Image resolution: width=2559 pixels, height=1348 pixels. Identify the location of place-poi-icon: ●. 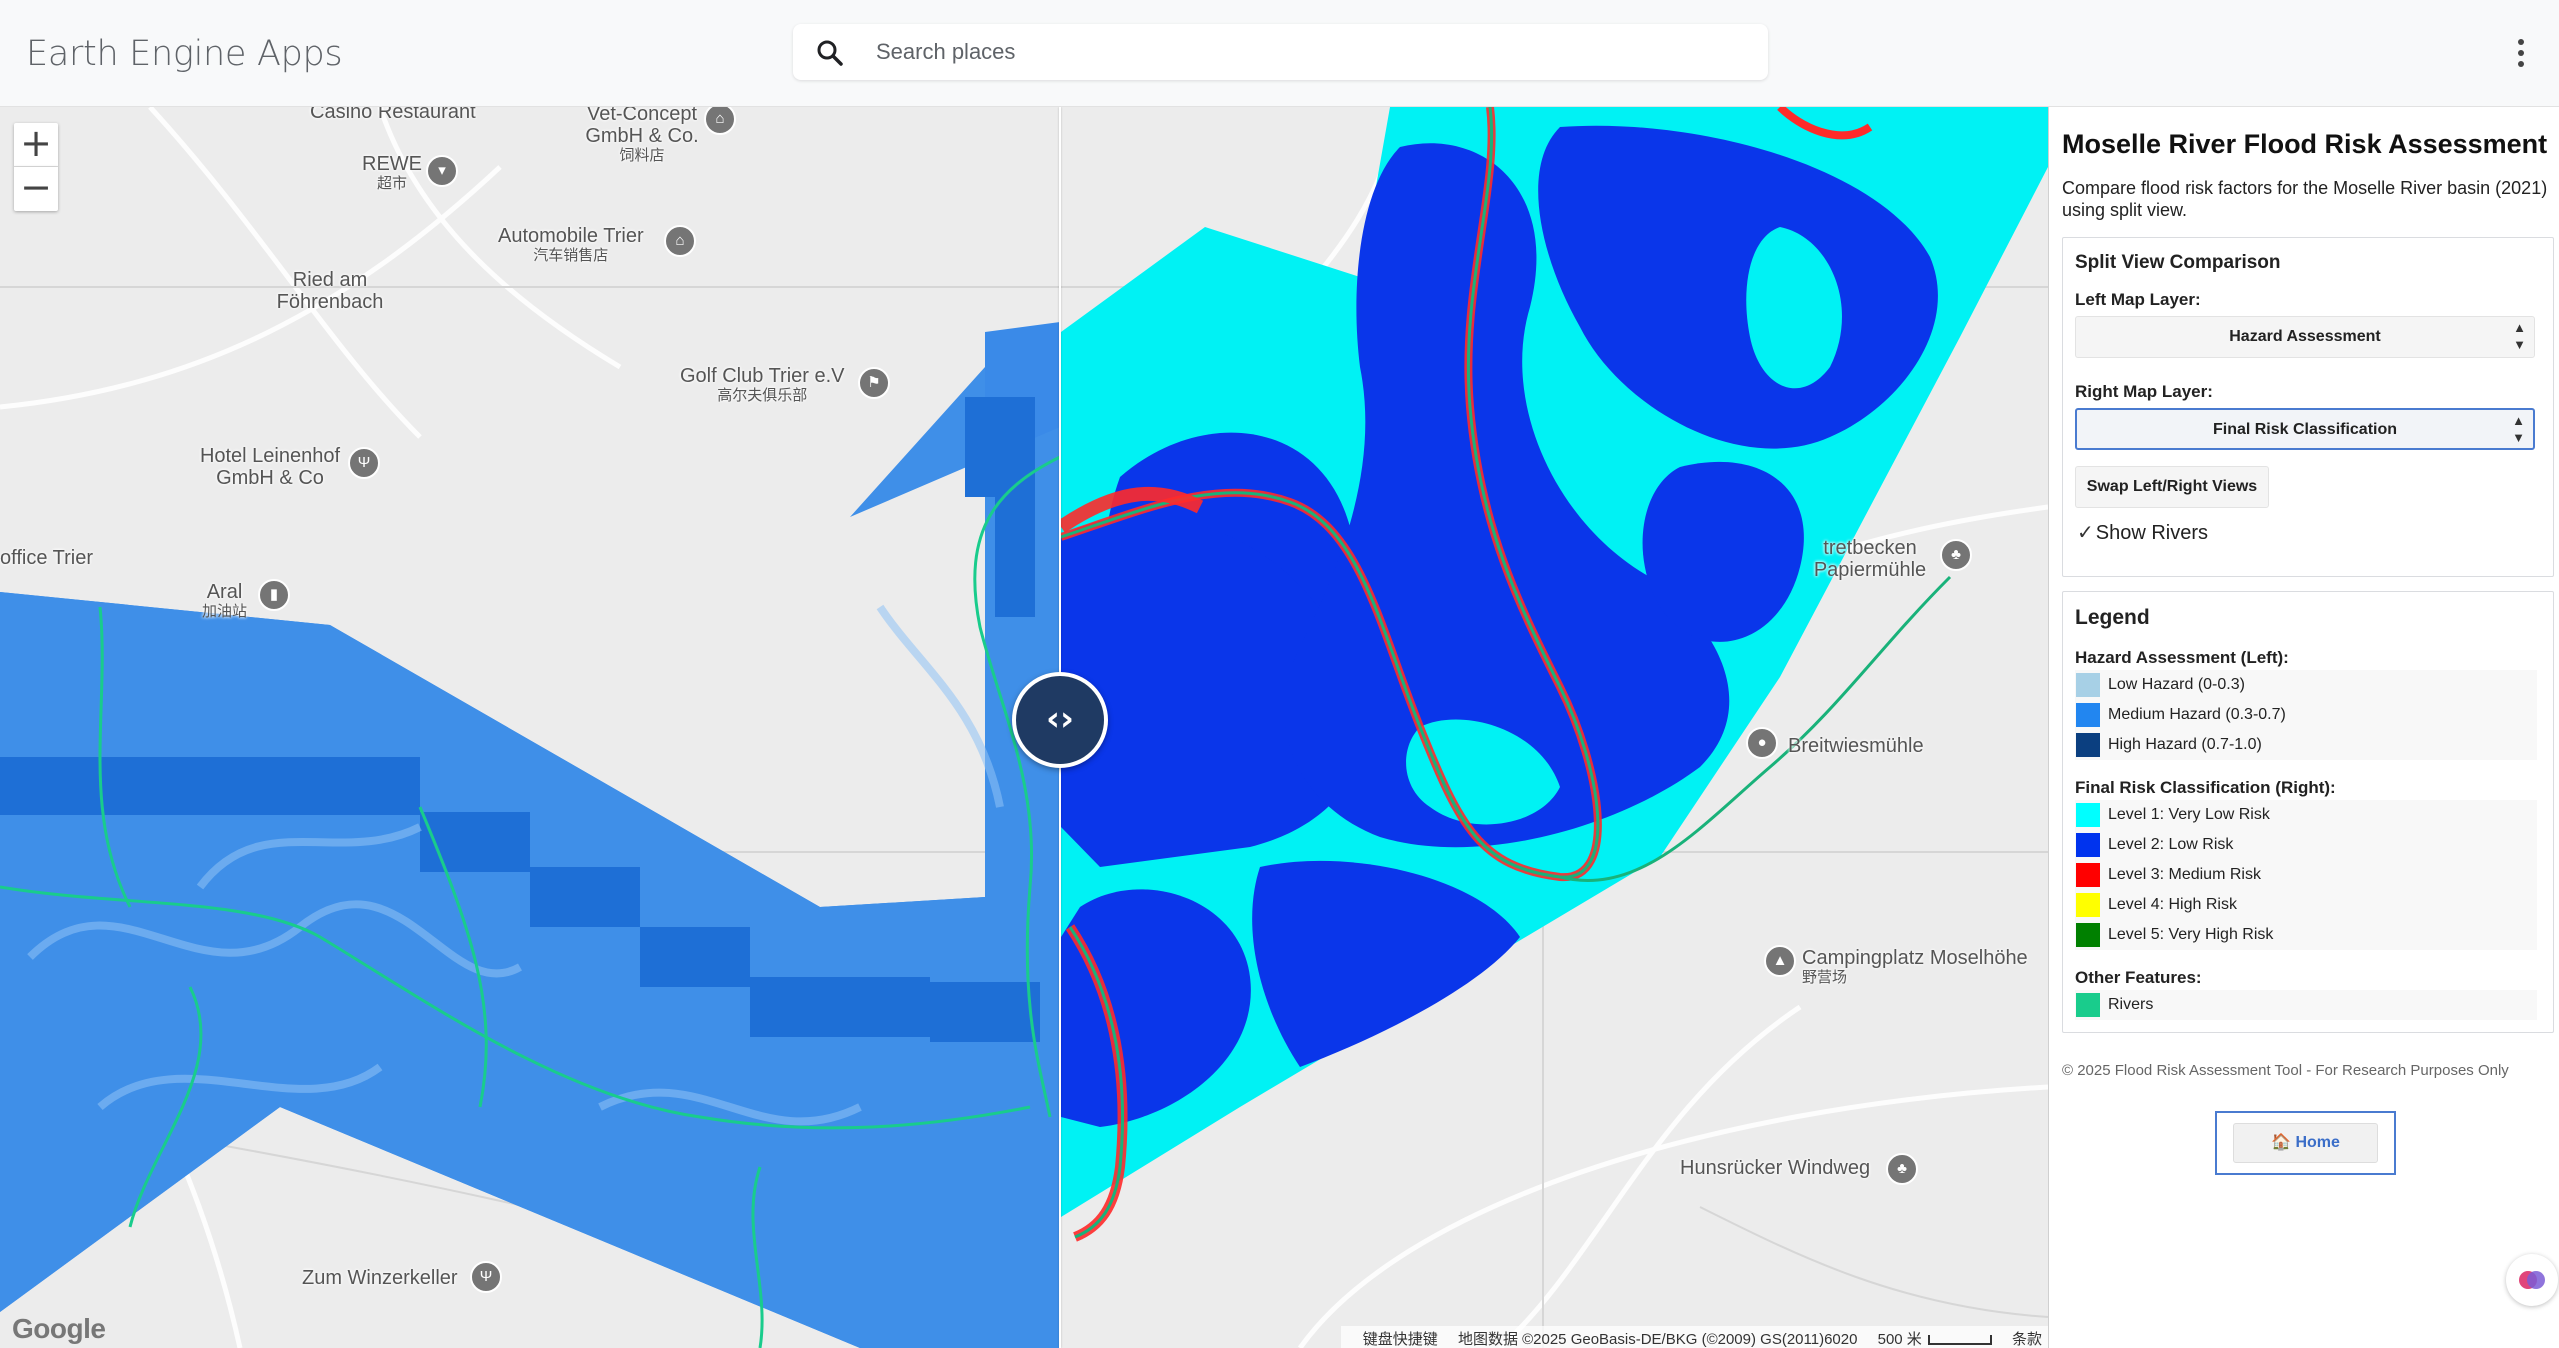
(1762, 743).